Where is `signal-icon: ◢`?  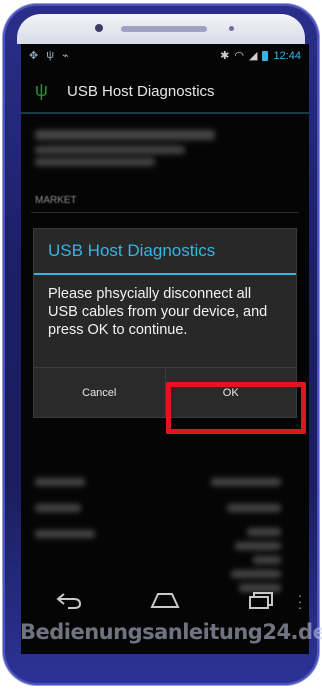 signal-icon: ◢ is located at coordinates (253, 56).